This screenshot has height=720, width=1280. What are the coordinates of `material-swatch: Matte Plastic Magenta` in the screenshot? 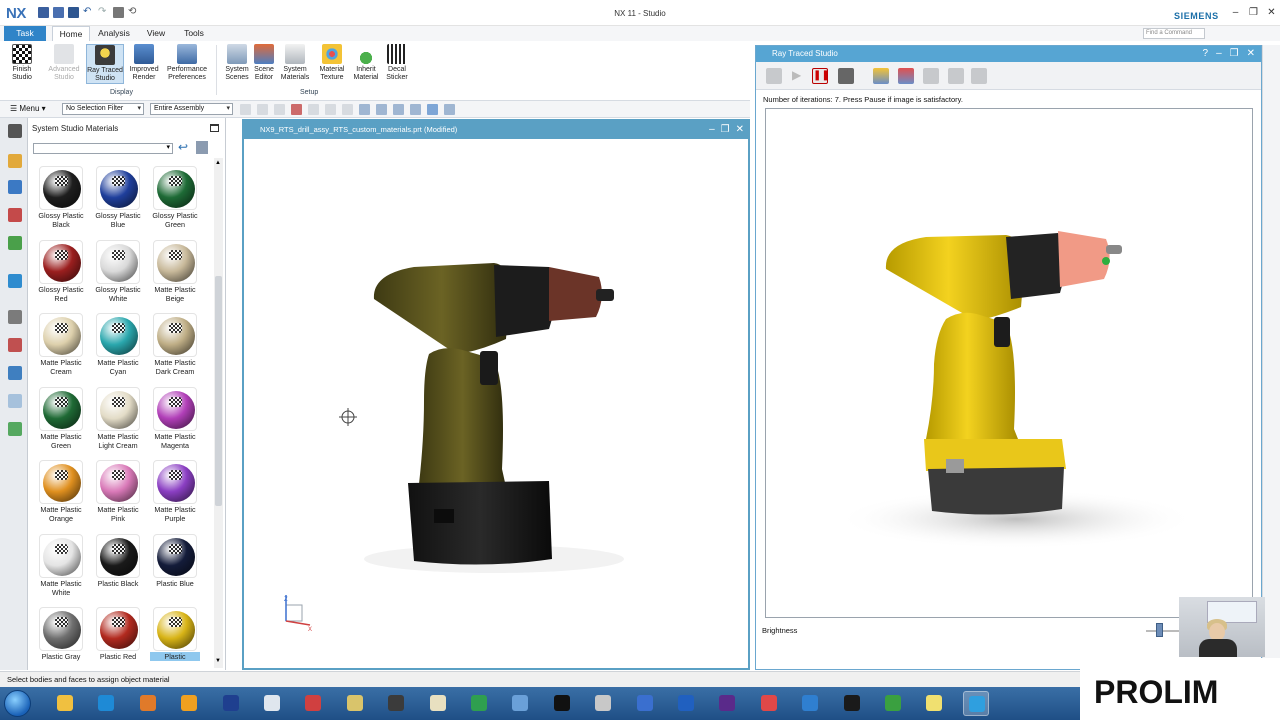 It's located at (175, 420).